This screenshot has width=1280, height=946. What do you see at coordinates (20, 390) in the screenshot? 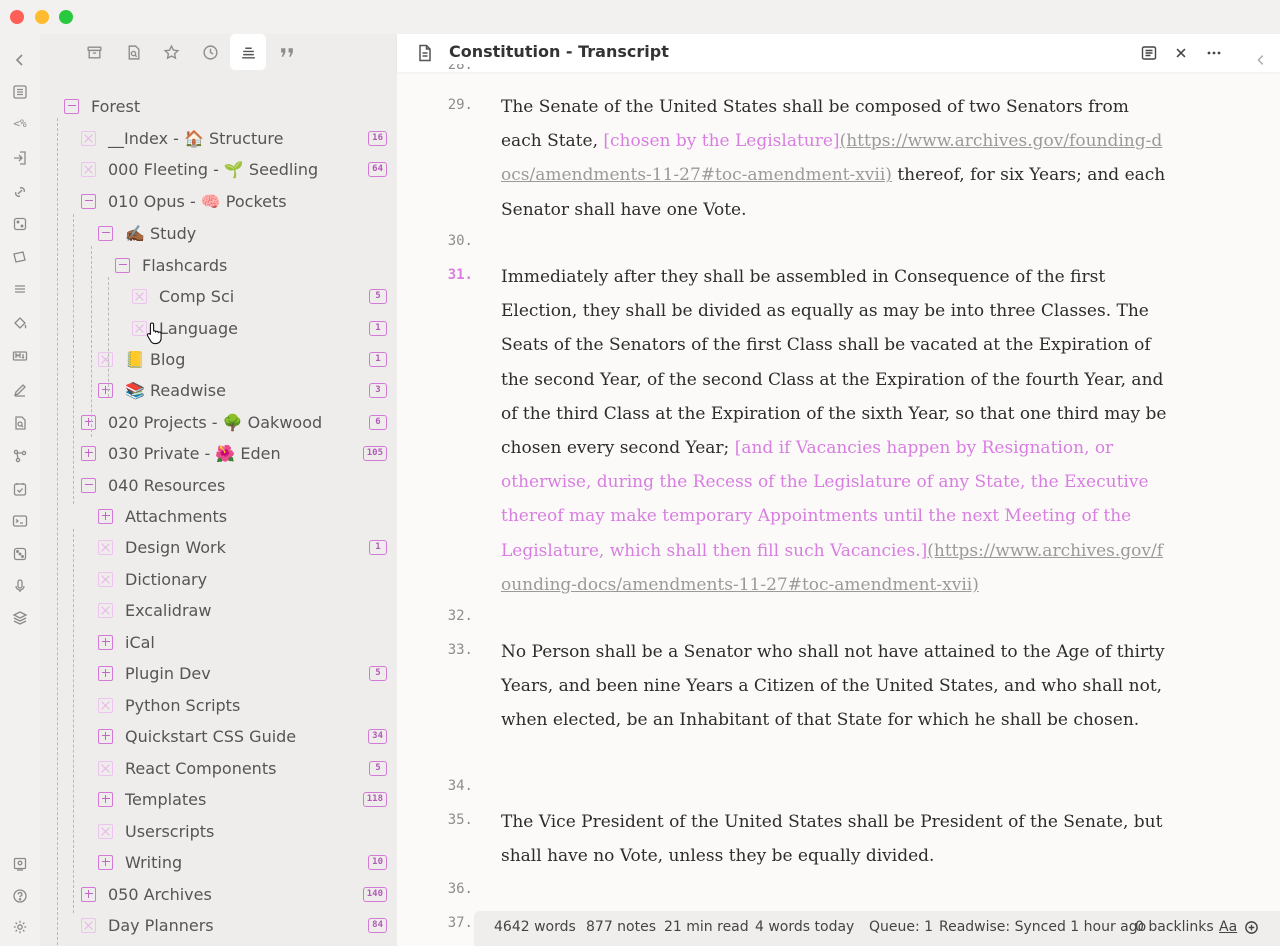
I see `pen-icon` at bounding box center [20, 390].